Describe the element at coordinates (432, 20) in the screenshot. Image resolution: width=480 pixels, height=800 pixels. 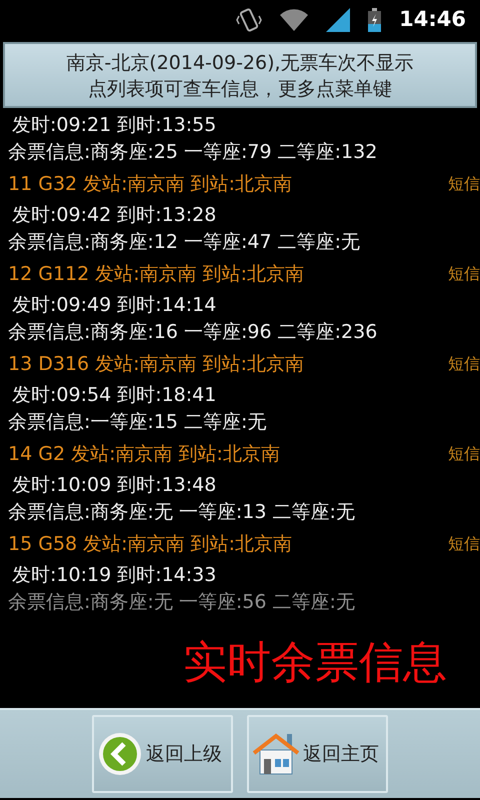
I see `status-time: 14:46` at that location.